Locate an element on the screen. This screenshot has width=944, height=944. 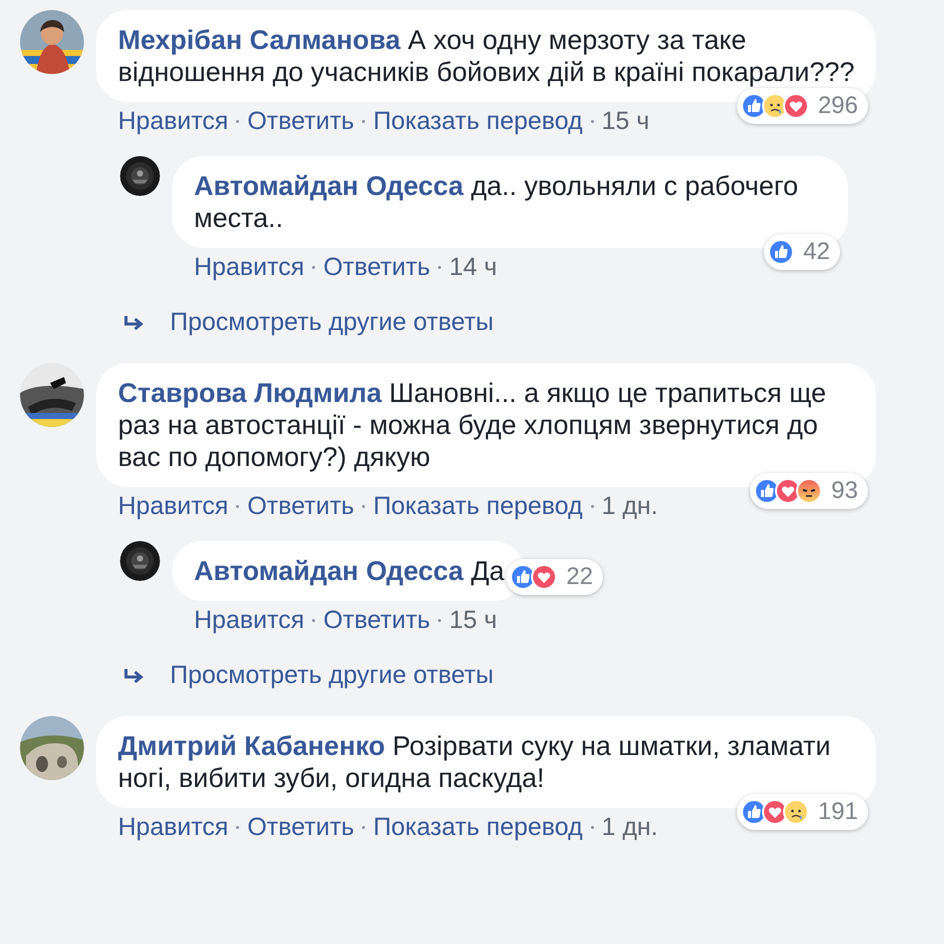
comment-text: Мехрібан Салманова А хоч одну мерзоту за таке відношення до учасників бойових дій в країні покарали??? is located at coordinates (486, 56).